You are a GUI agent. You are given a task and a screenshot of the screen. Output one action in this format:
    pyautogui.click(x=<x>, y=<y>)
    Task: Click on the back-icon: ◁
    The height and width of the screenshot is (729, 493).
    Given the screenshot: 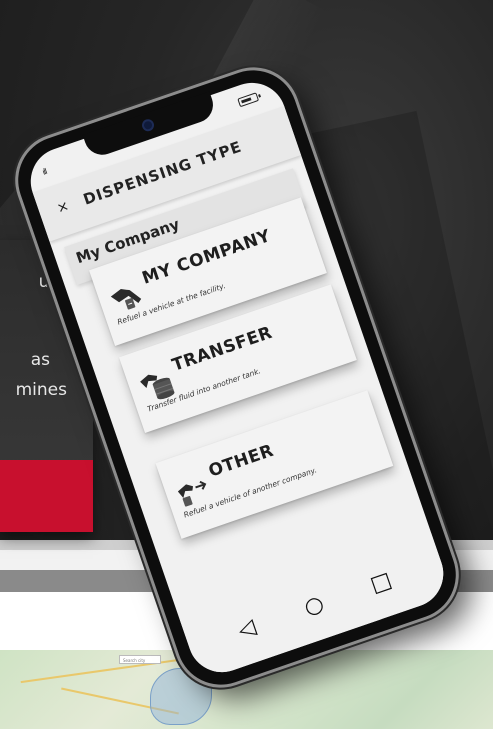 What is the action you would take?
    pyautogui.click(x=247, y=628)
    